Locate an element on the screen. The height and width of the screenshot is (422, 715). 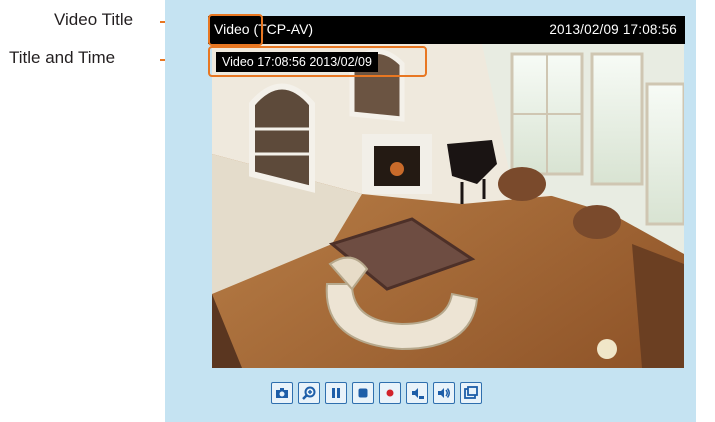
callout-title-and-time: Title and Time is located at coordinates (62, 57).